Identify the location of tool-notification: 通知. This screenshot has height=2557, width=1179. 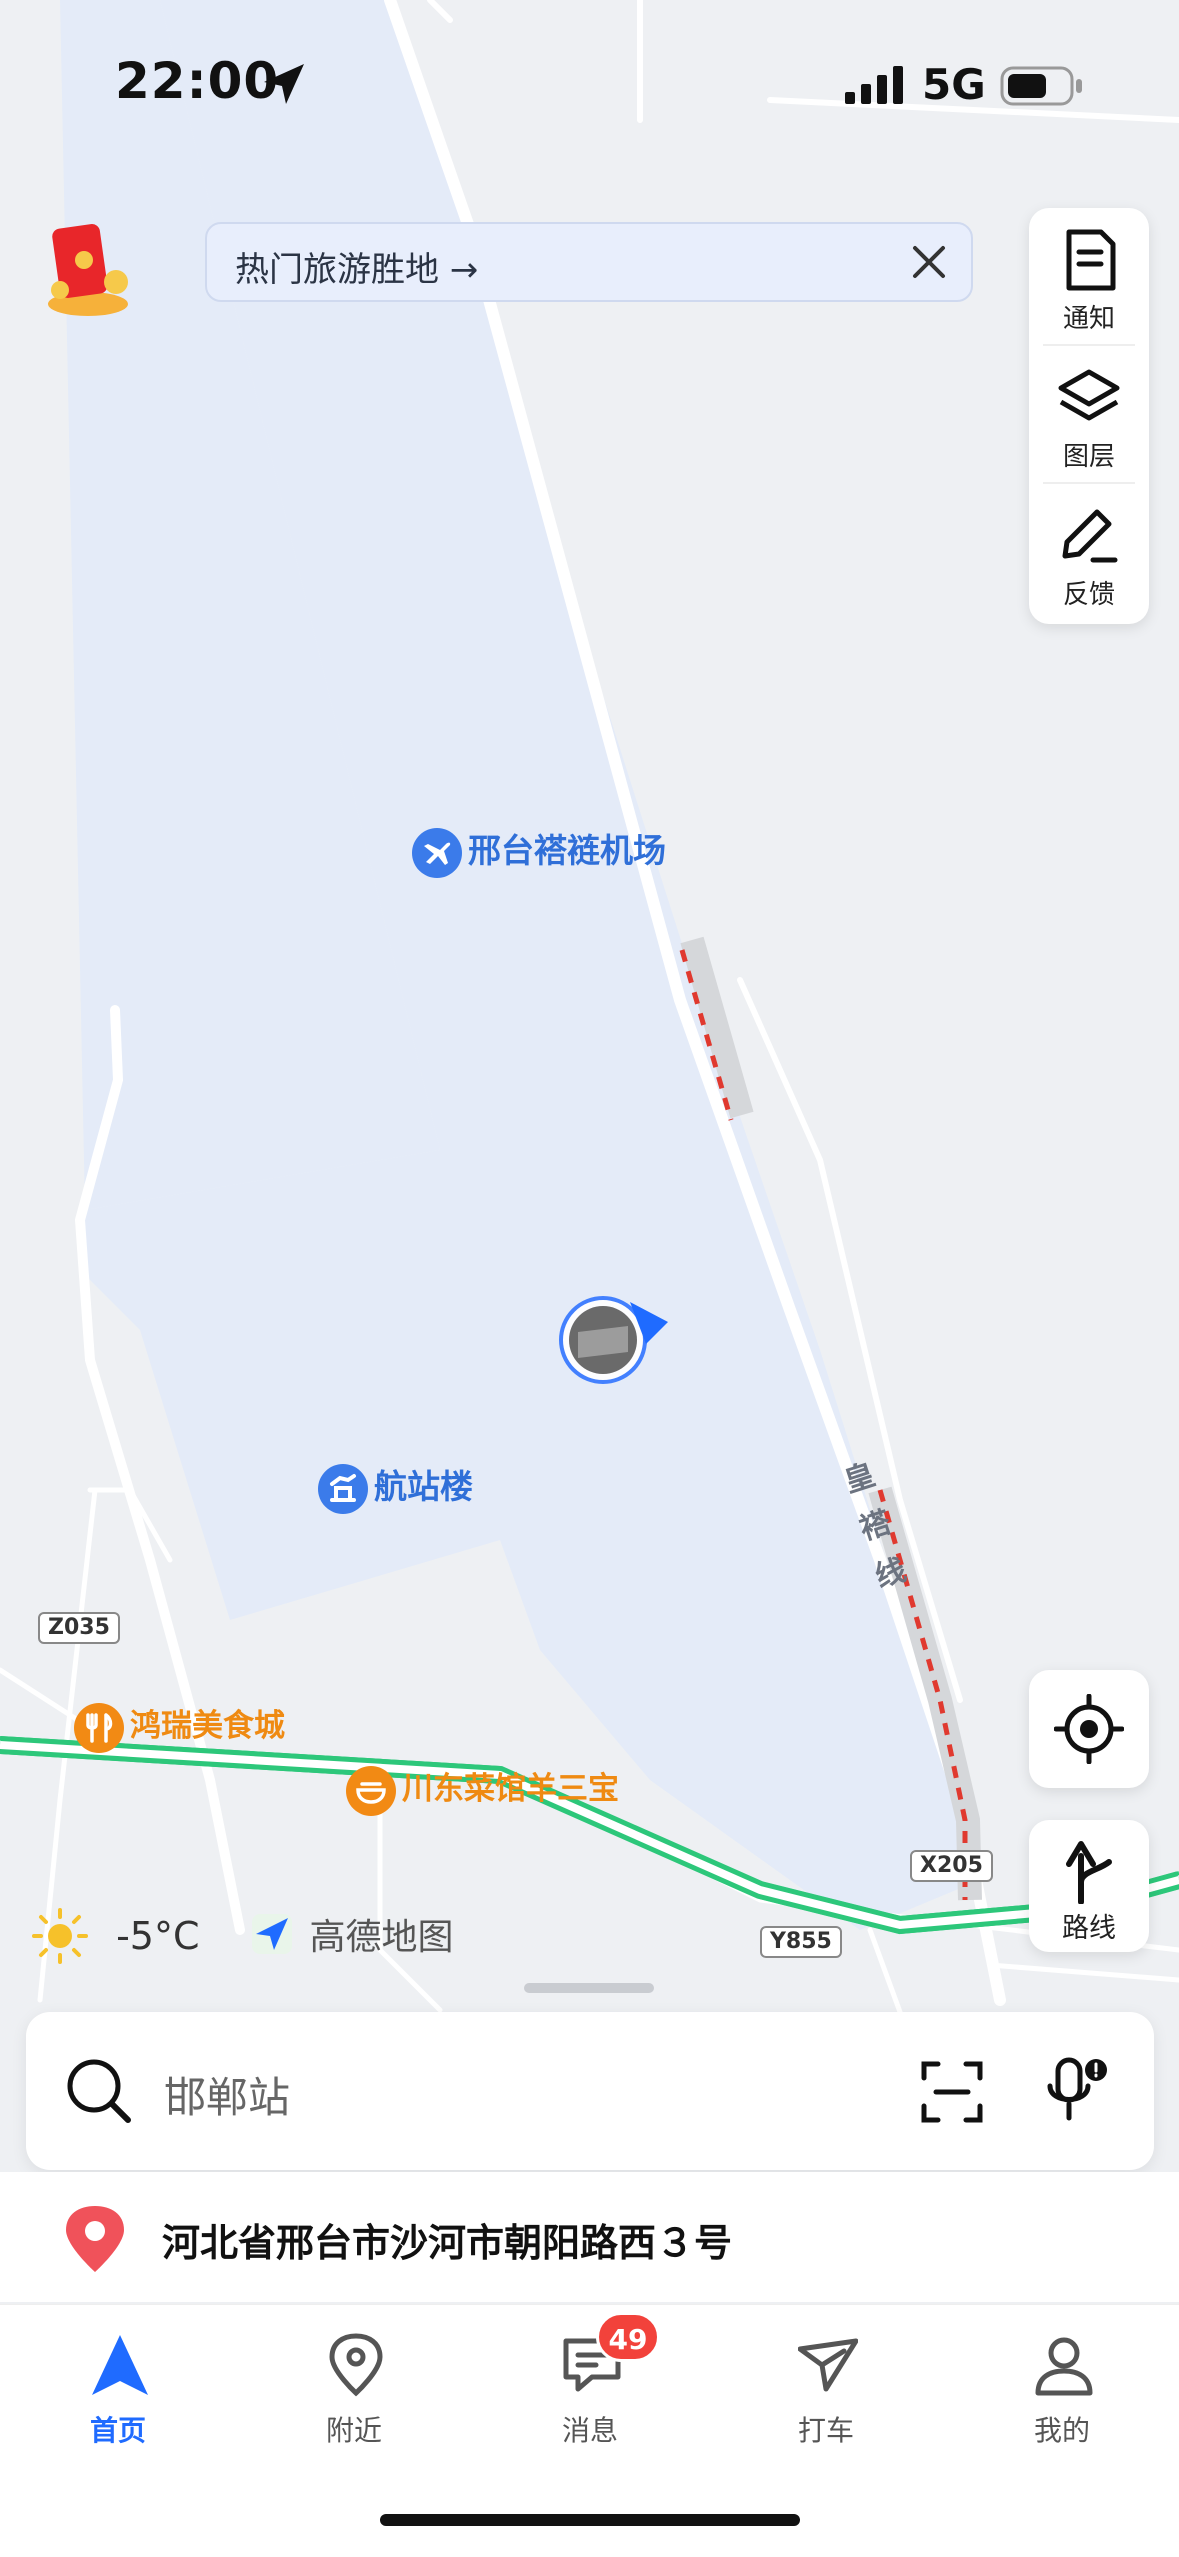
(1089, 275).